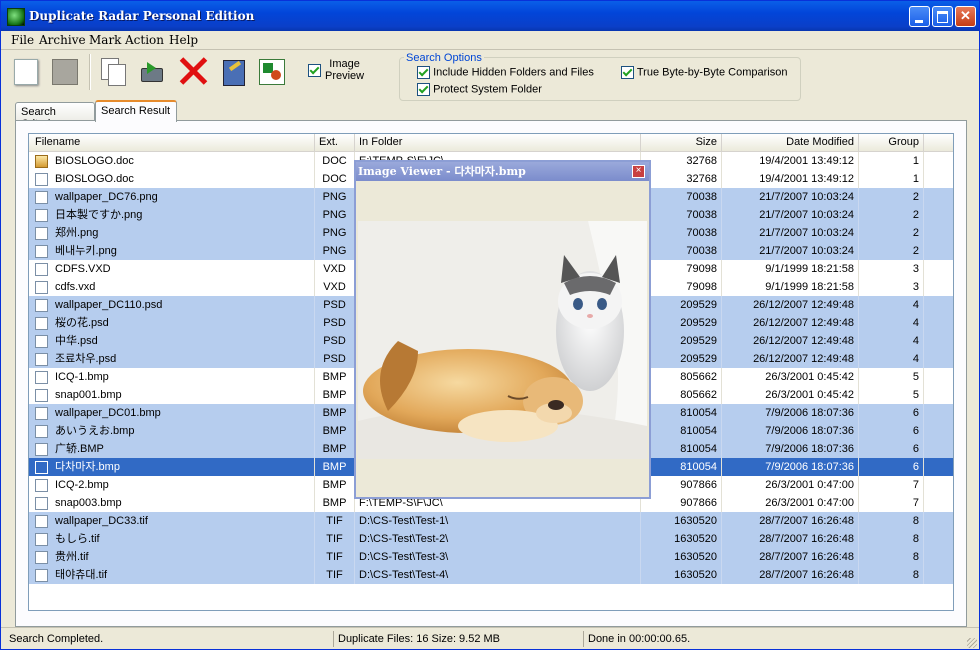 This screenshot has width=980, height=650. Describe the element at coordinates (16, 17) in the screenshot. I see `app-radar-icon` at that location.